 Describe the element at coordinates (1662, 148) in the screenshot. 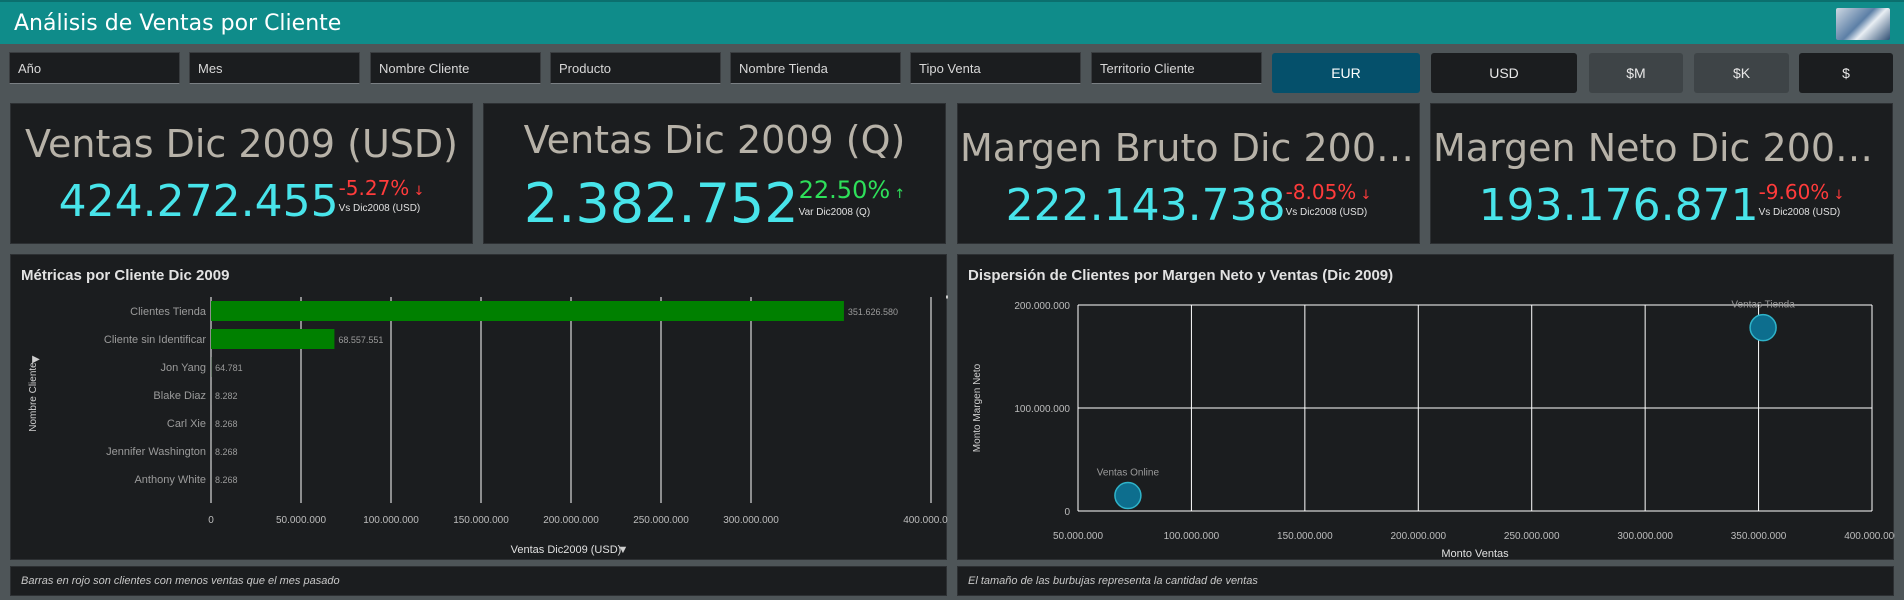

I see `kpi-title: Margen Neto Dic 2009 (USD)` at that location.